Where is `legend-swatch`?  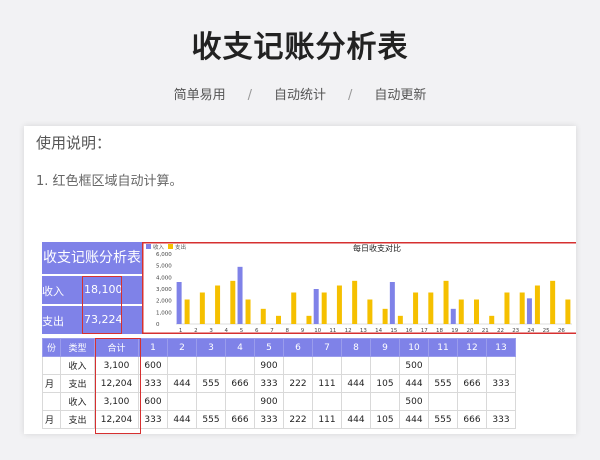 legend-swatch is located at coordinates (148, 246).